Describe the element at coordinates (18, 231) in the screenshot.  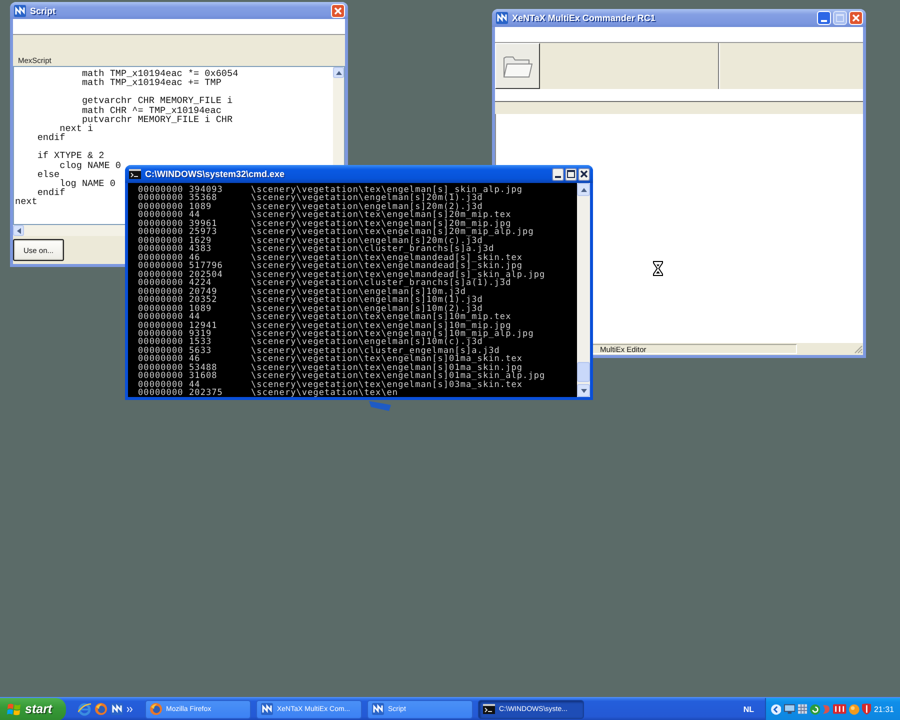
I see `left-arrow-icon` at that location.